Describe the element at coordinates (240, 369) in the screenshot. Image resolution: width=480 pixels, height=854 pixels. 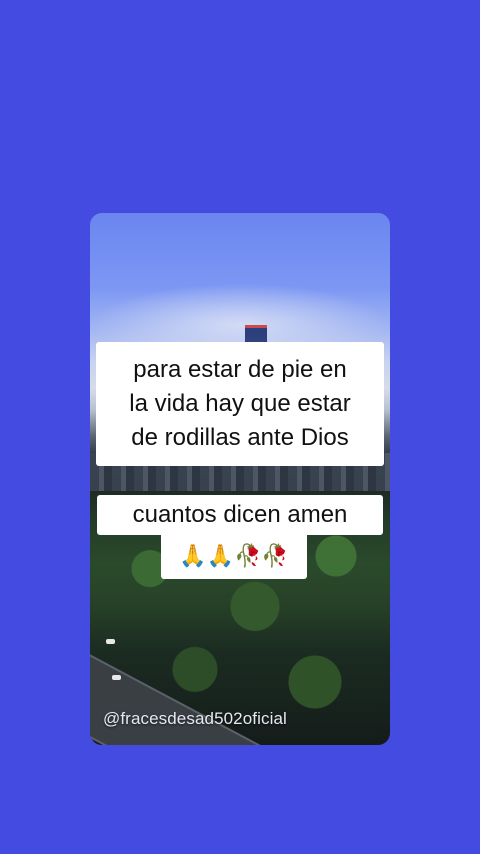
I see `caption-line: para estar de pie en` at that location.